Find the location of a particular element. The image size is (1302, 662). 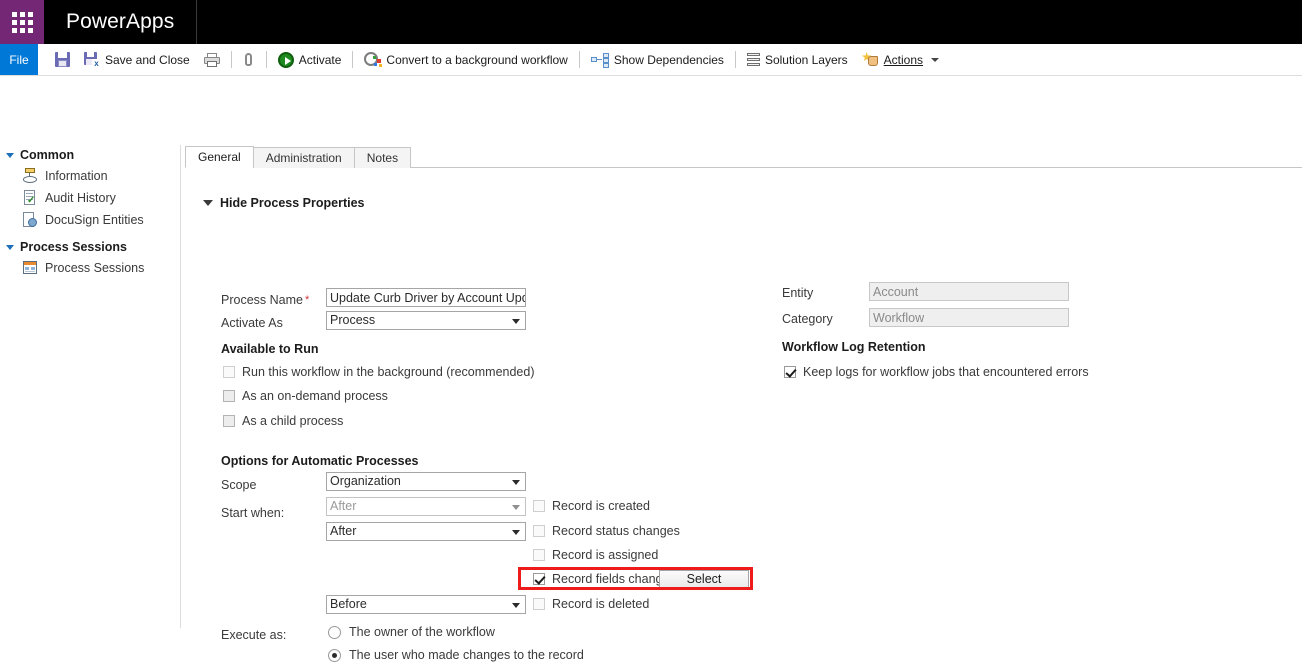

on-demand-process-checkbox is located at coordinates (229, 396).